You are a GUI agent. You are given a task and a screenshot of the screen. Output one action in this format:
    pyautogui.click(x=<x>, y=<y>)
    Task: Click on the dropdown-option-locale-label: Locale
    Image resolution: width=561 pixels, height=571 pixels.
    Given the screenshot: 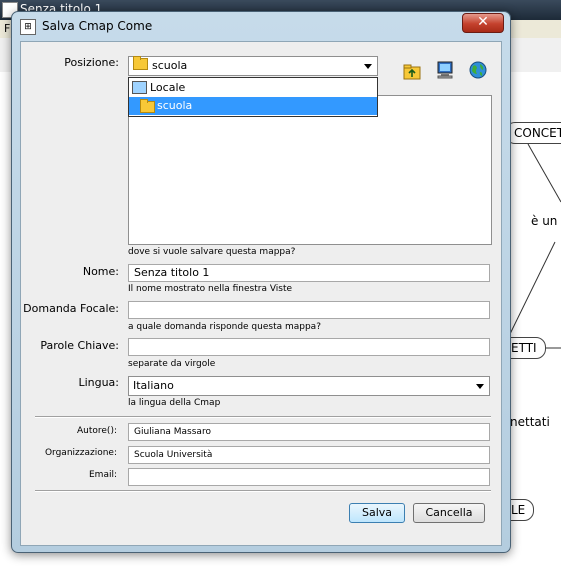 What is the action you would take?
    pyautogui.click(x=168, y=87)
    